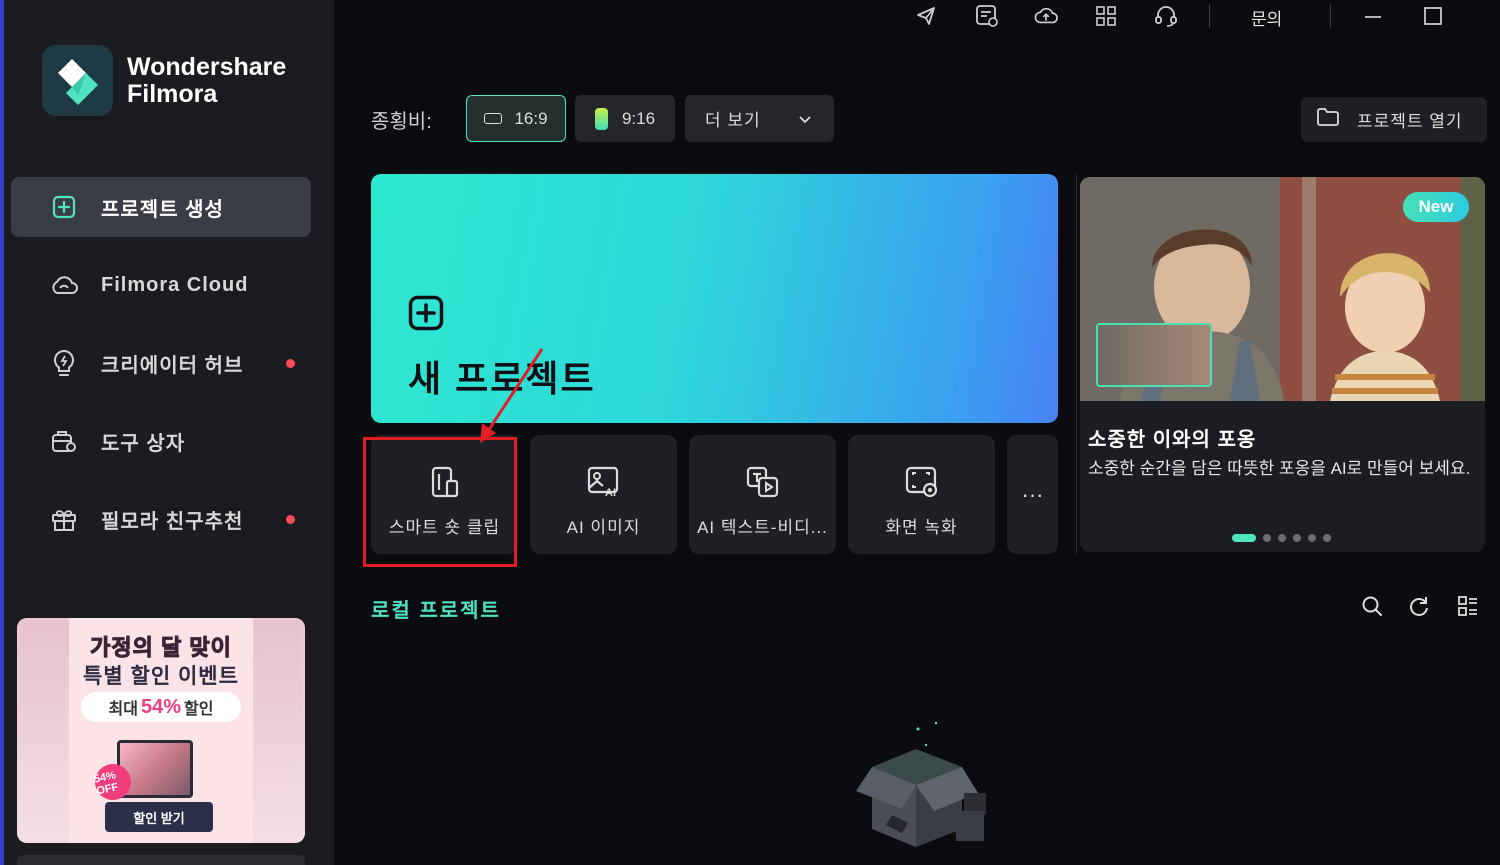 The width and height of the screenshot is (1500, 865). What do you see at coordinates (1032, 494) in the screenshot?
I see `more-tools-button: ···` at bounding box center [1032, 494].